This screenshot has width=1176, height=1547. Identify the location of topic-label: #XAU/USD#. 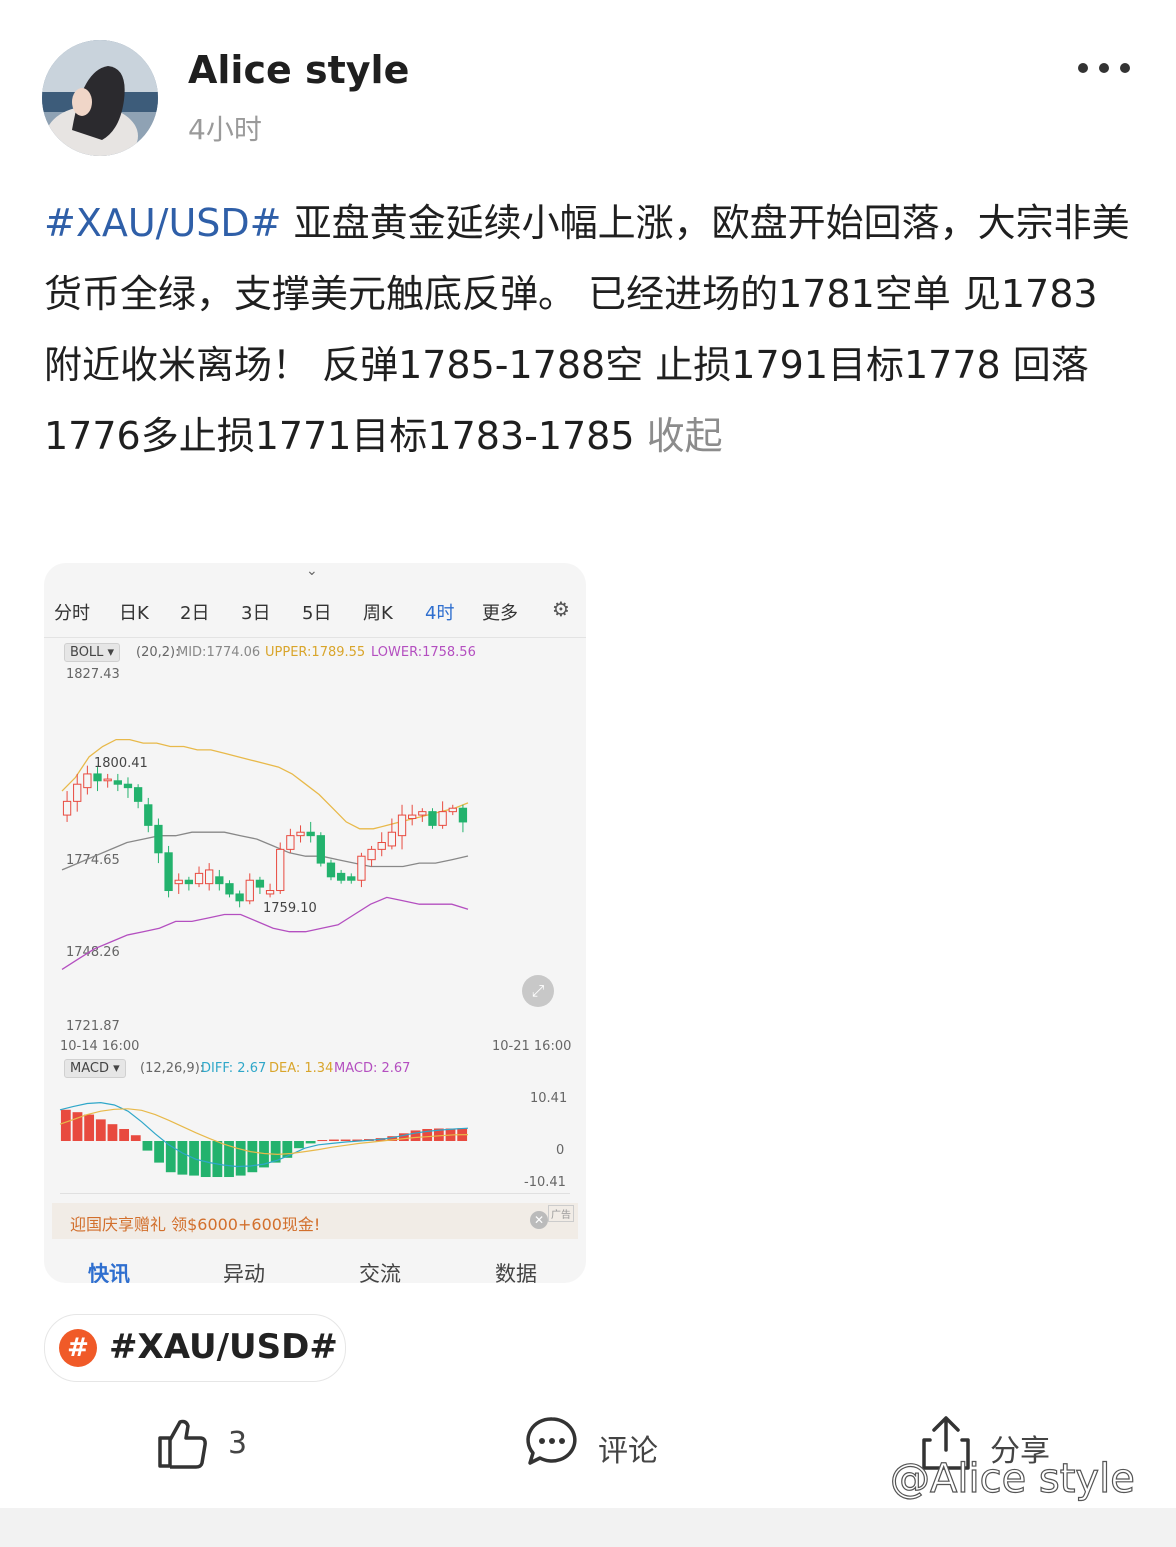
(223, 1347).